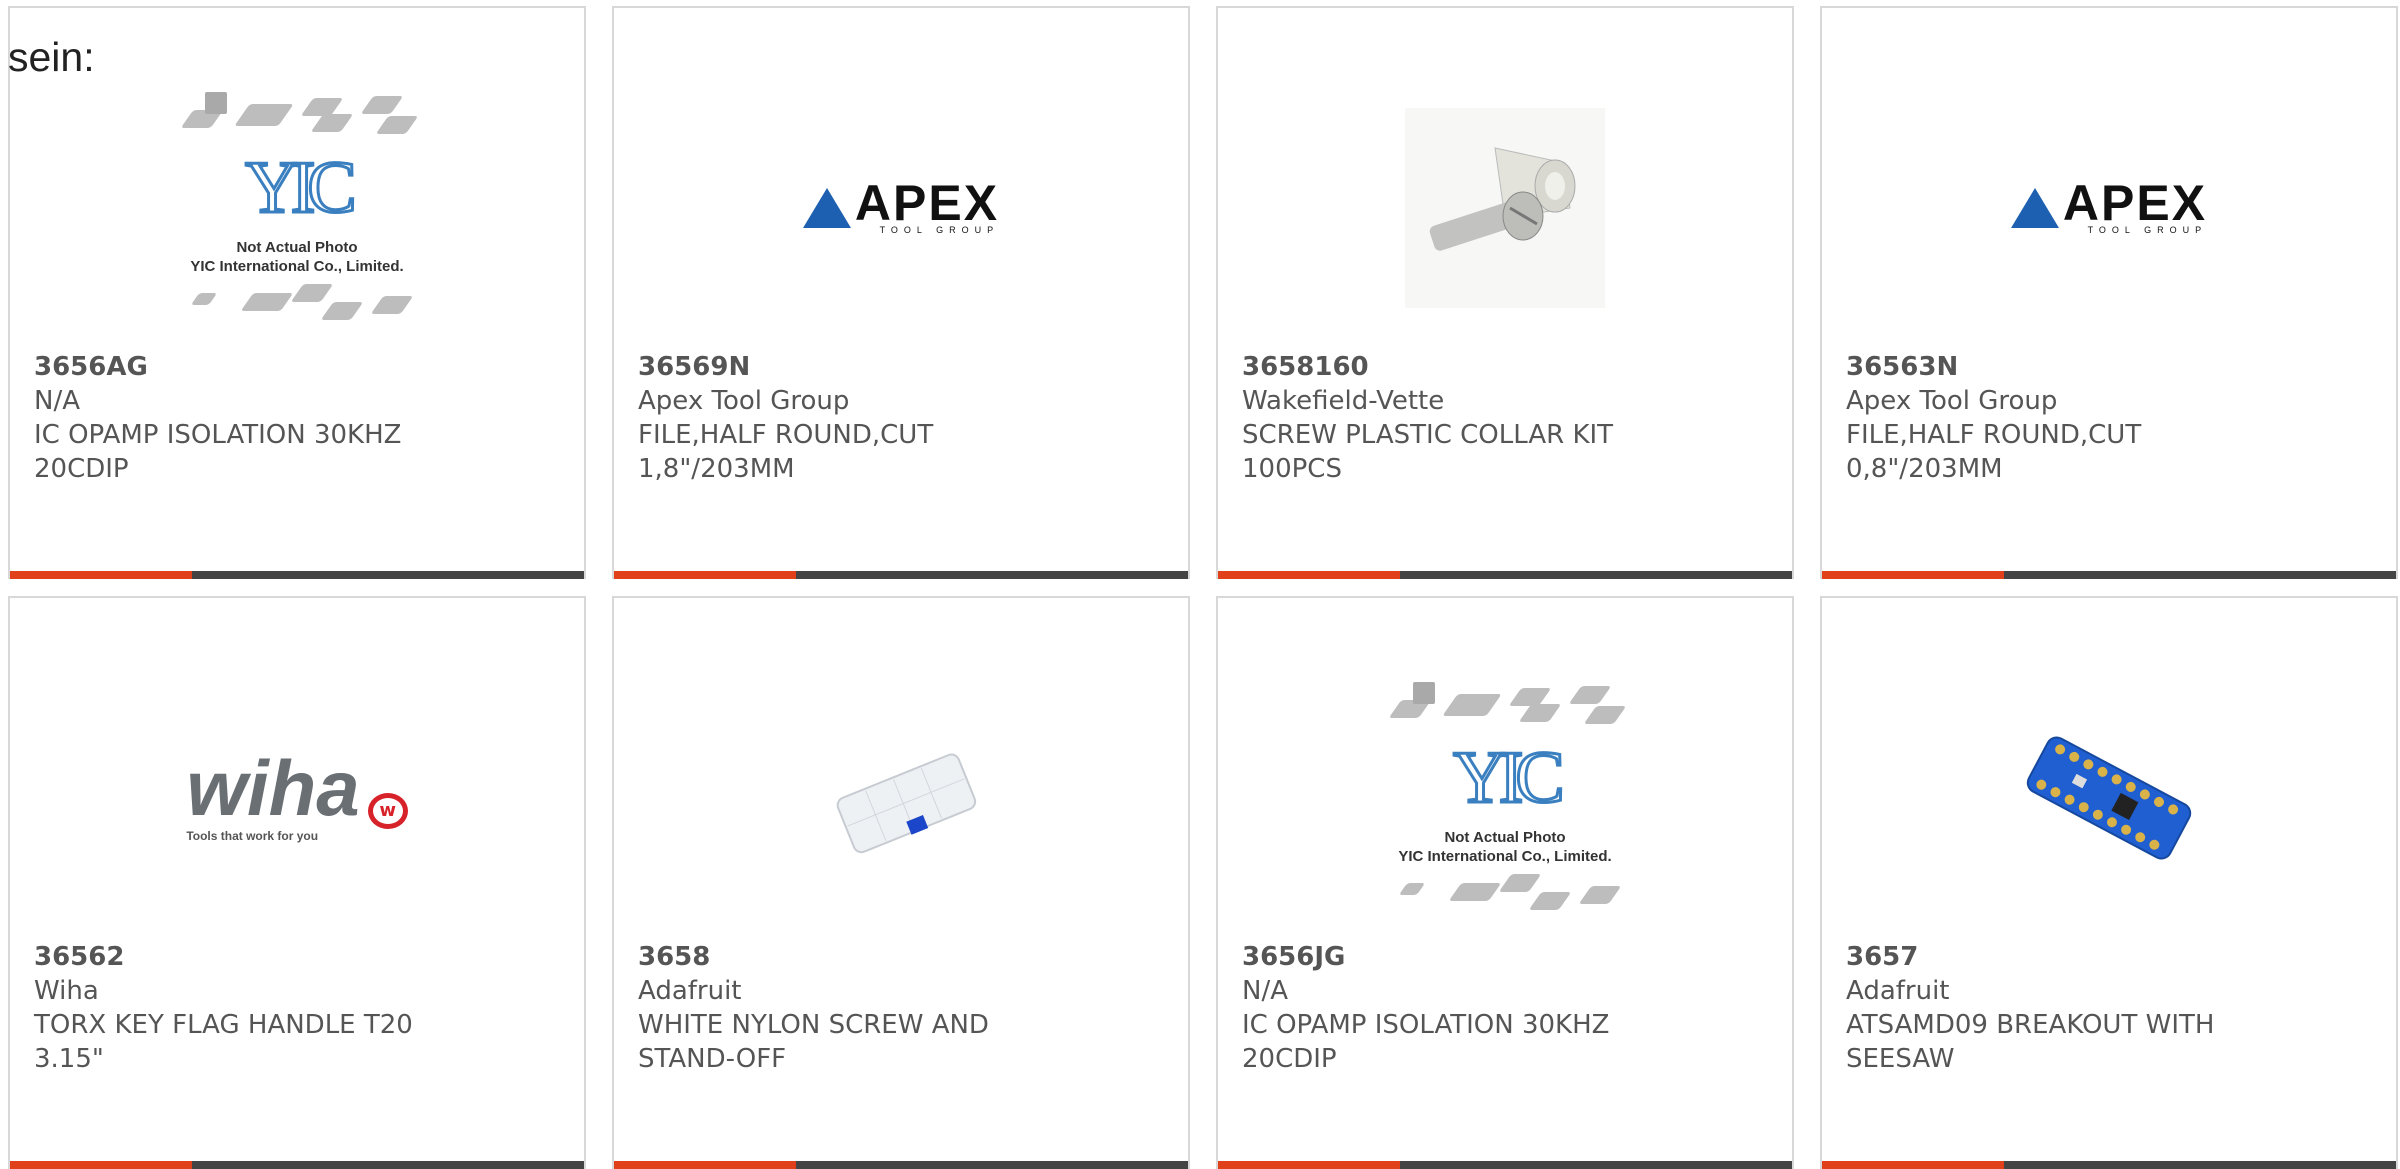 The height and width of the screenshot is (1169, 2400). I want to click on description: FILE,HALF ROUND,CUT 0,8"/203MM, so click(1994, 452).